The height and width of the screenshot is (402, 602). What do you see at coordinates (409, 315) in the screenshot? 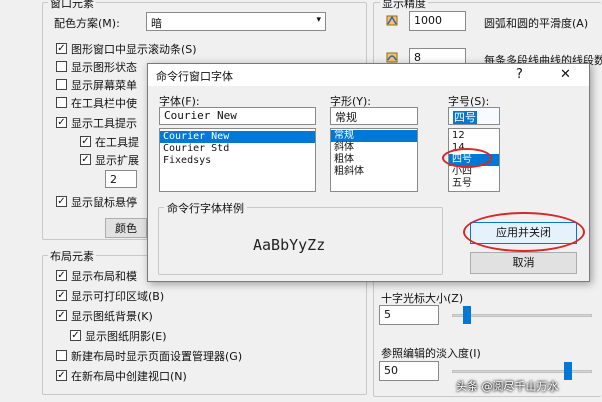
I see `crosshair-input: 5` at bounding box center [409, 315].